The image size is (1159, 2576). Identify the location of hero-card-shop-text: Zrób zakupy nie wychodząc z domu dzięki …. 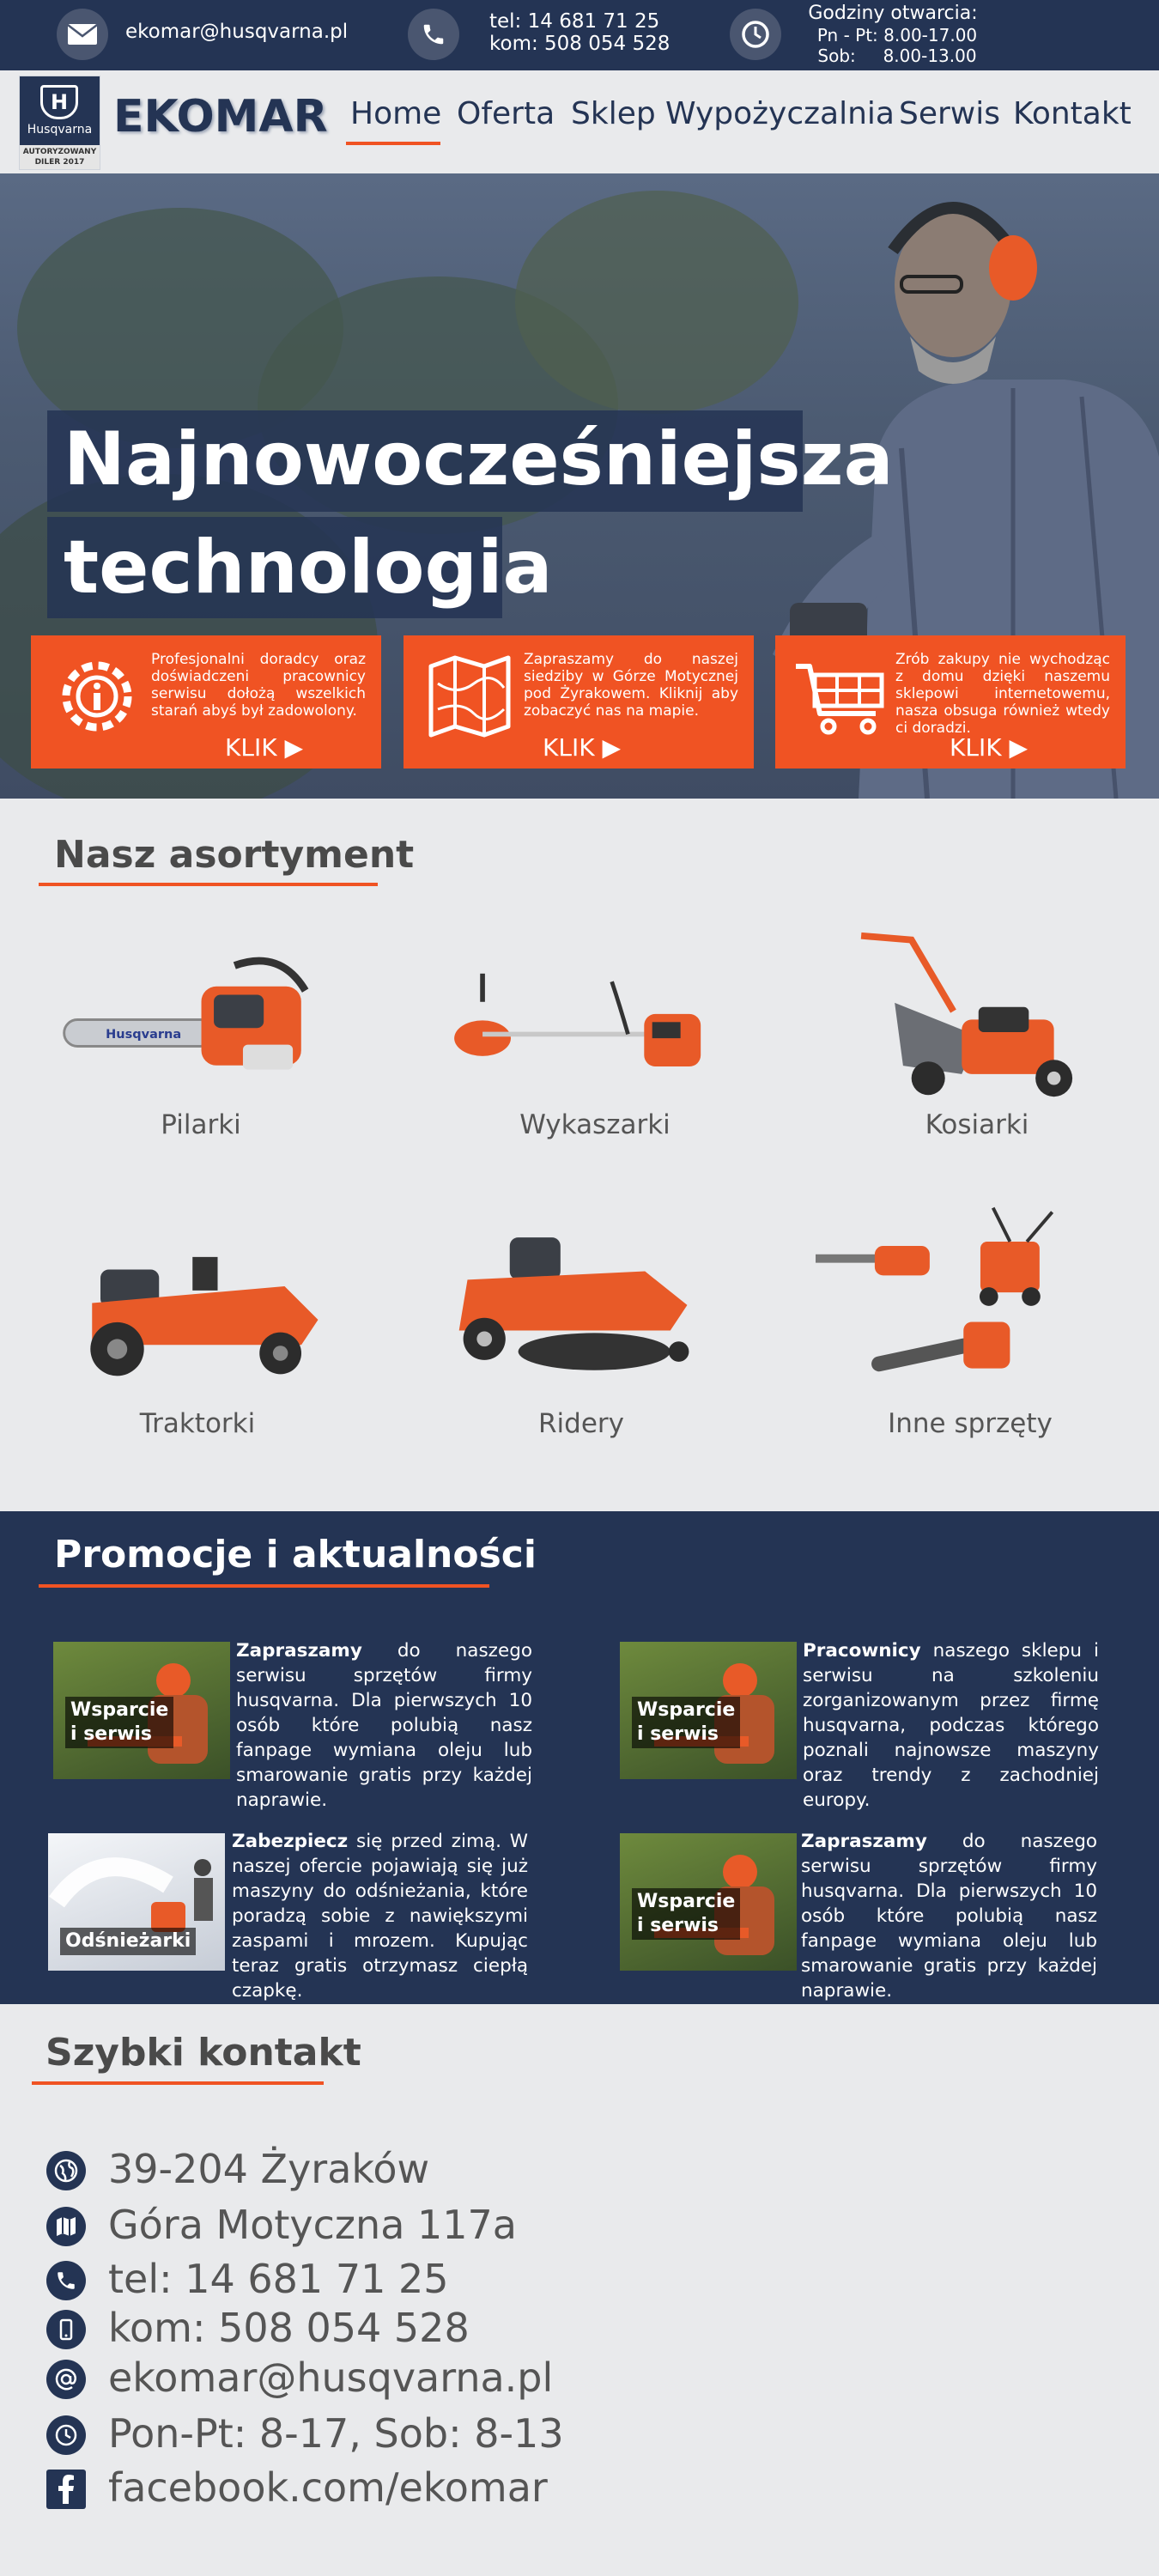
(1003, 694).